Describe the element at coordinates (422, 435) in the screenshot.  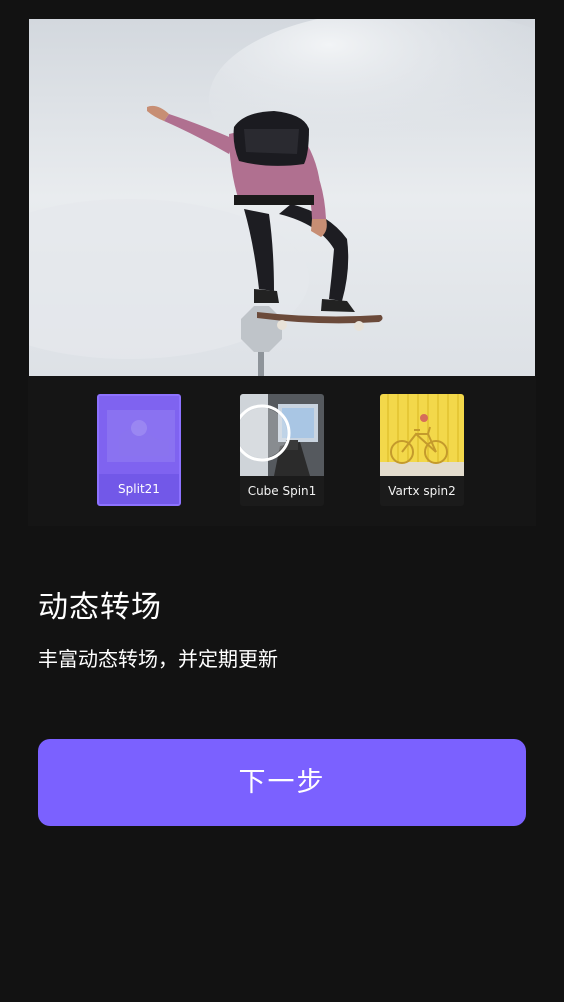
I see `bicycle-thumbnail` at that location.